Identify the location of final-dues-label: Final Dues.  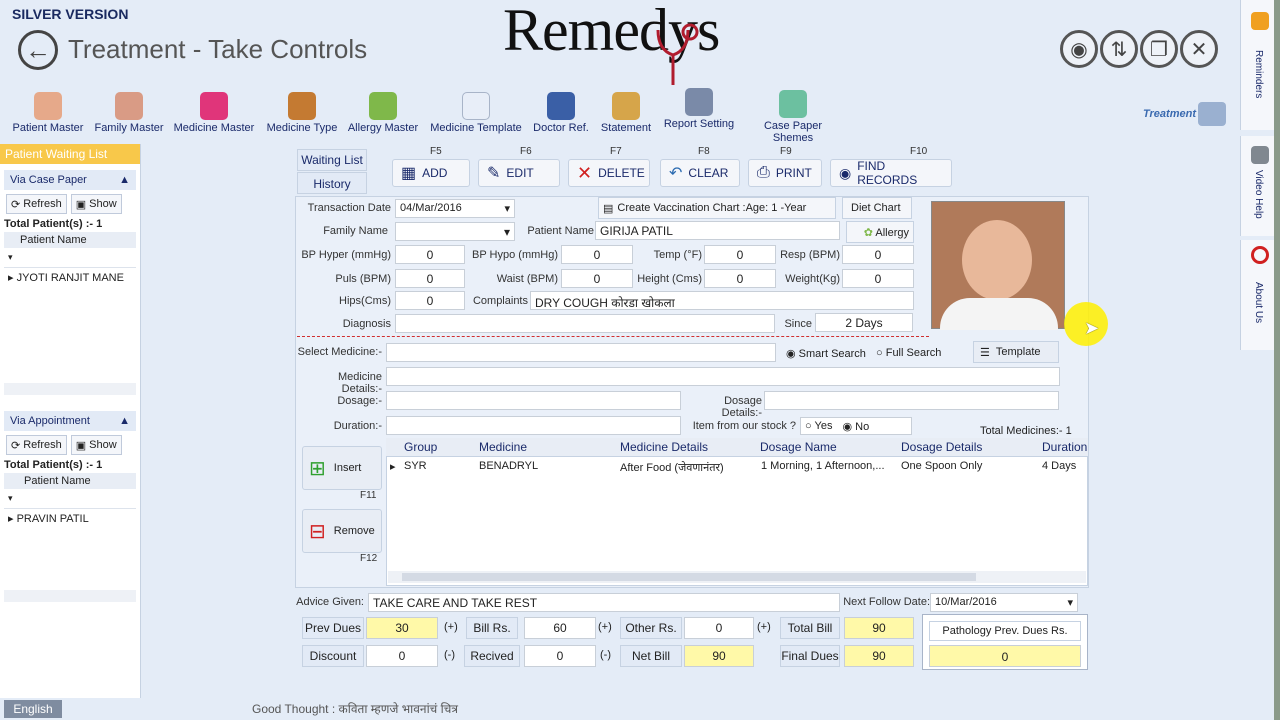
(810, 656).